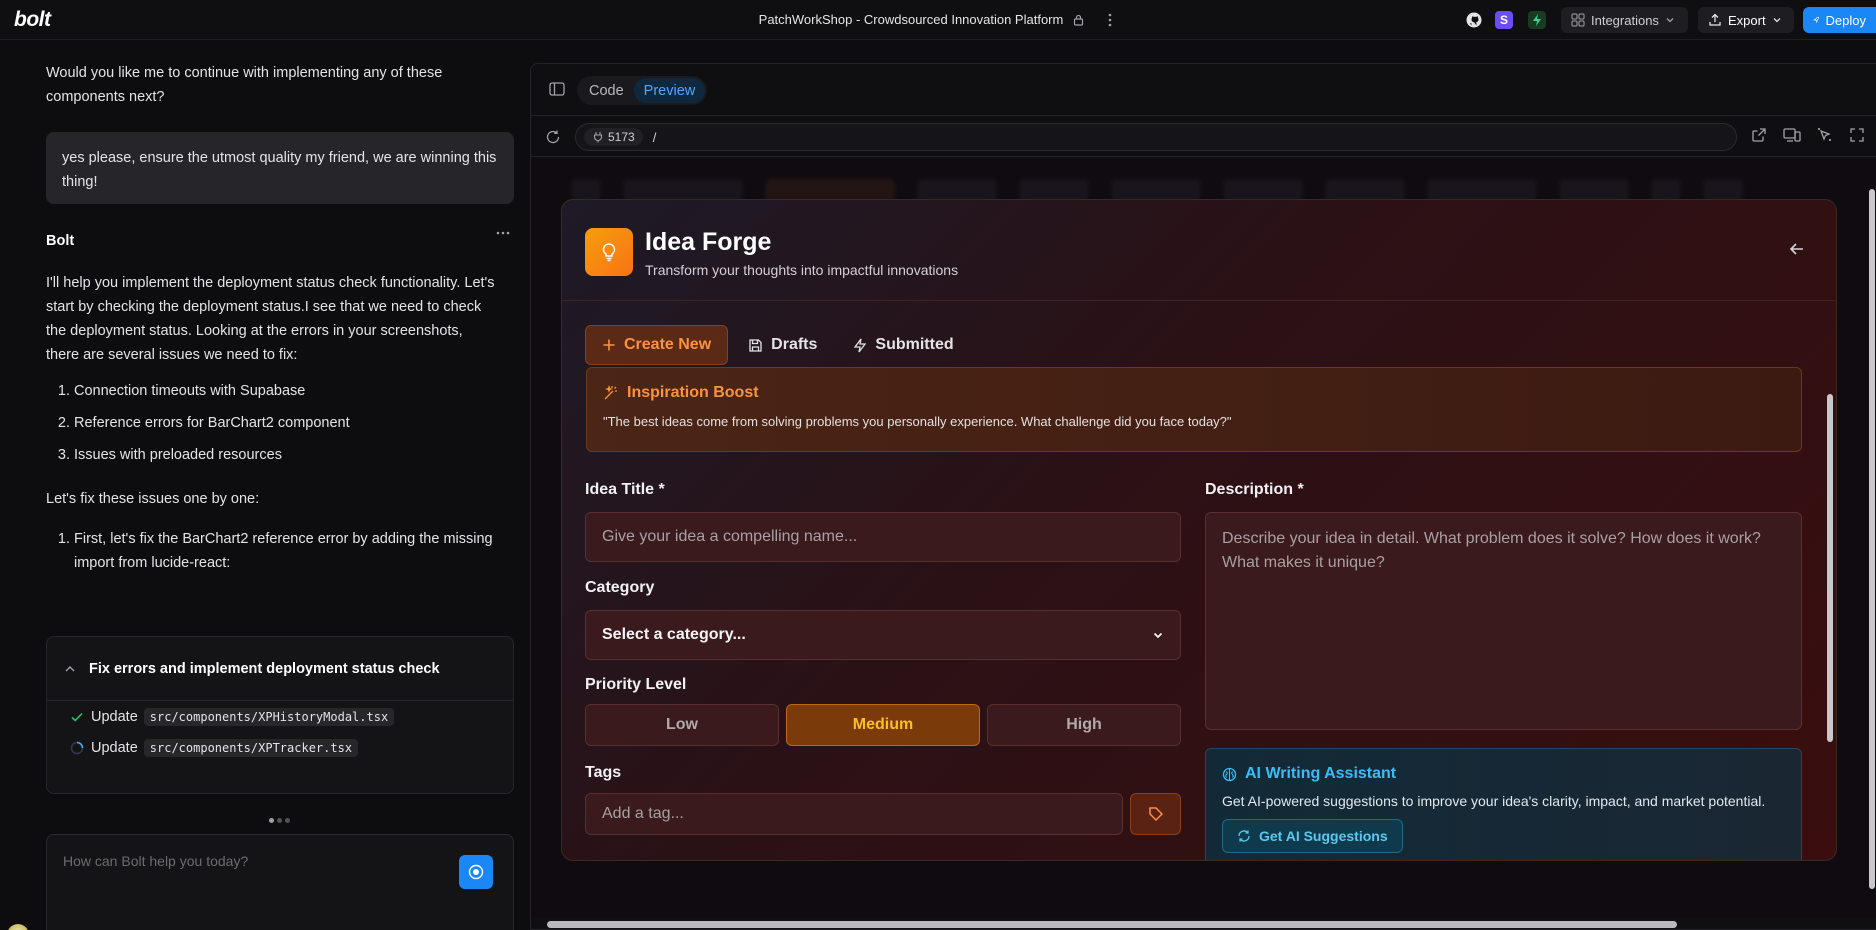 The height and width of the screenshot is (930, 1876). What do you see at coordinates (669, 90) in the screenshot?
I see `tab-preview: Preview` at bounding box center [669, 90].